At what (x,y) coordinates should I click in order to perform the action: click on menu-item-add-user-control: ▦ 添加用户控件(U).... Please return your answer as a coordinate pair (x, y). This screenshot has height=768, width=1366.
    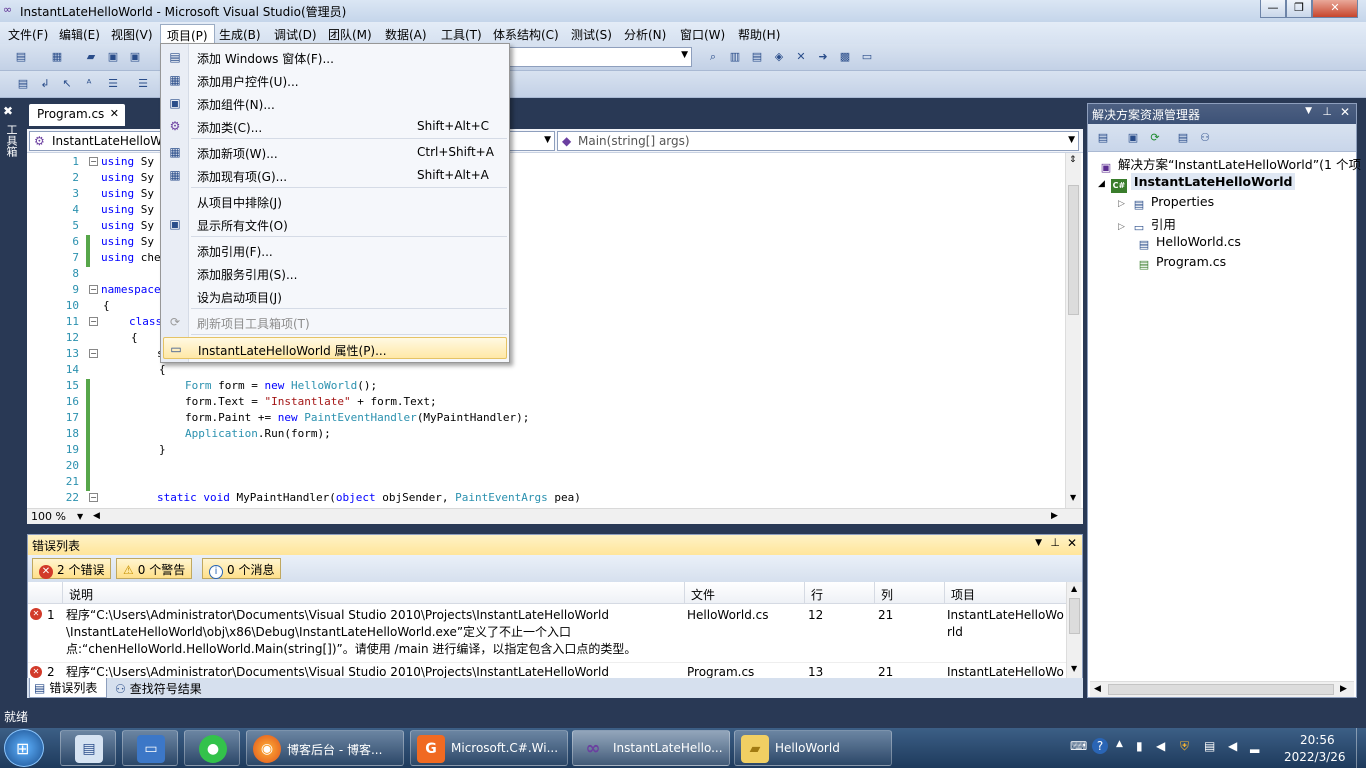
    Looking at the image, I should click on (335, 80).